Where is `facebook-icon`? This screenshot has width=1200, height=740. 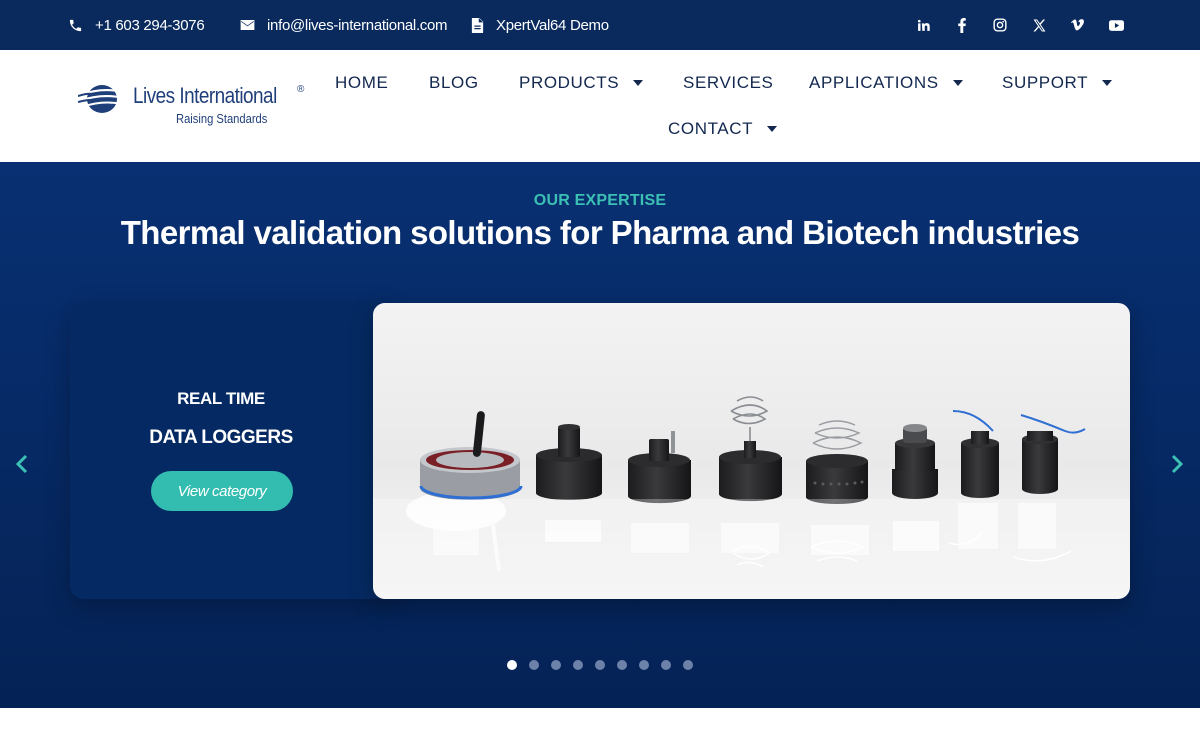 facebook-icon is located at coordinates (962, 25).